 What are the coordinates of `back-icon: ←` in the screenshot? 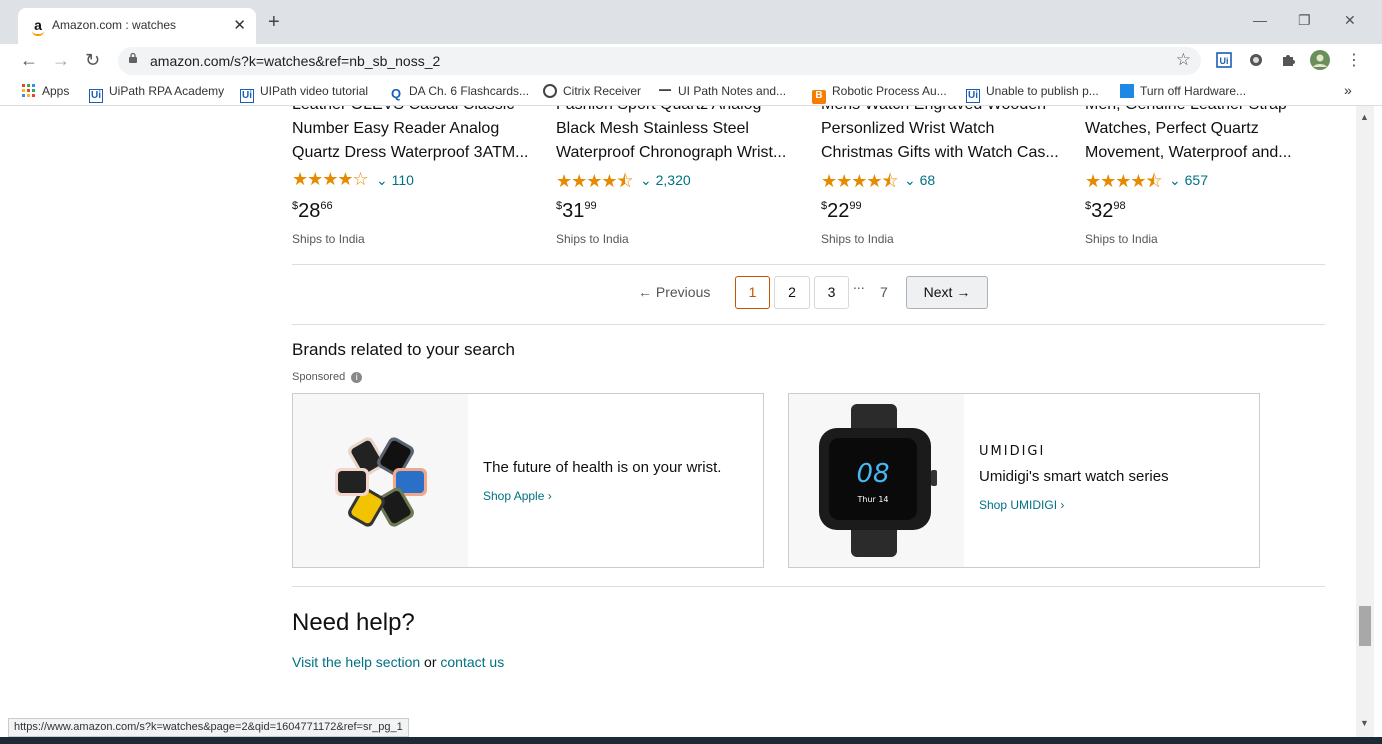 It's located at (29, 60).